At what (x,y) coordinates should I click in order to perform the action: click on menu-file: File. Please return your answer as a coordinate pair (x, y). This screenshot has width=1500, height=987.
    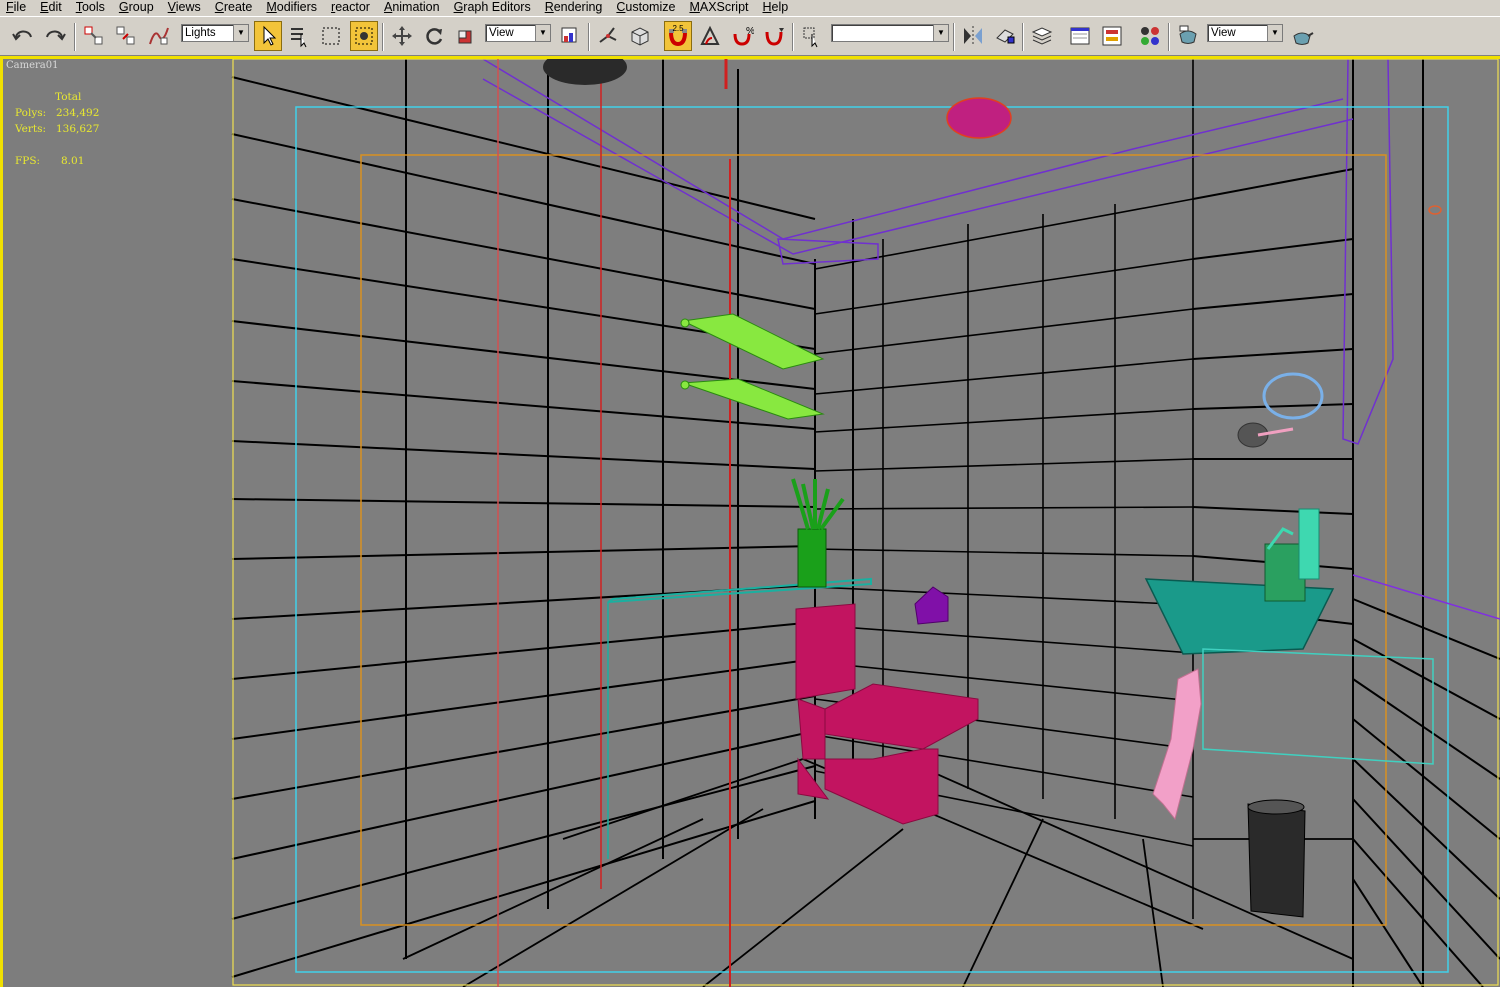
    Looking at the image, I should click on (17, 8).